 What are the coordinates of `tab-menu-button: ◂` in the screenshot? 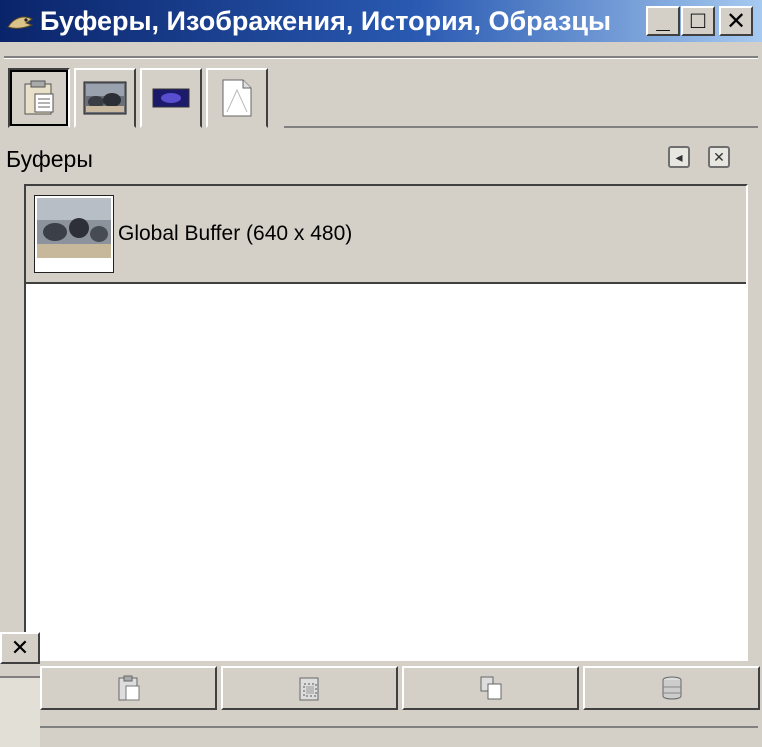 It's located at (679, 157).